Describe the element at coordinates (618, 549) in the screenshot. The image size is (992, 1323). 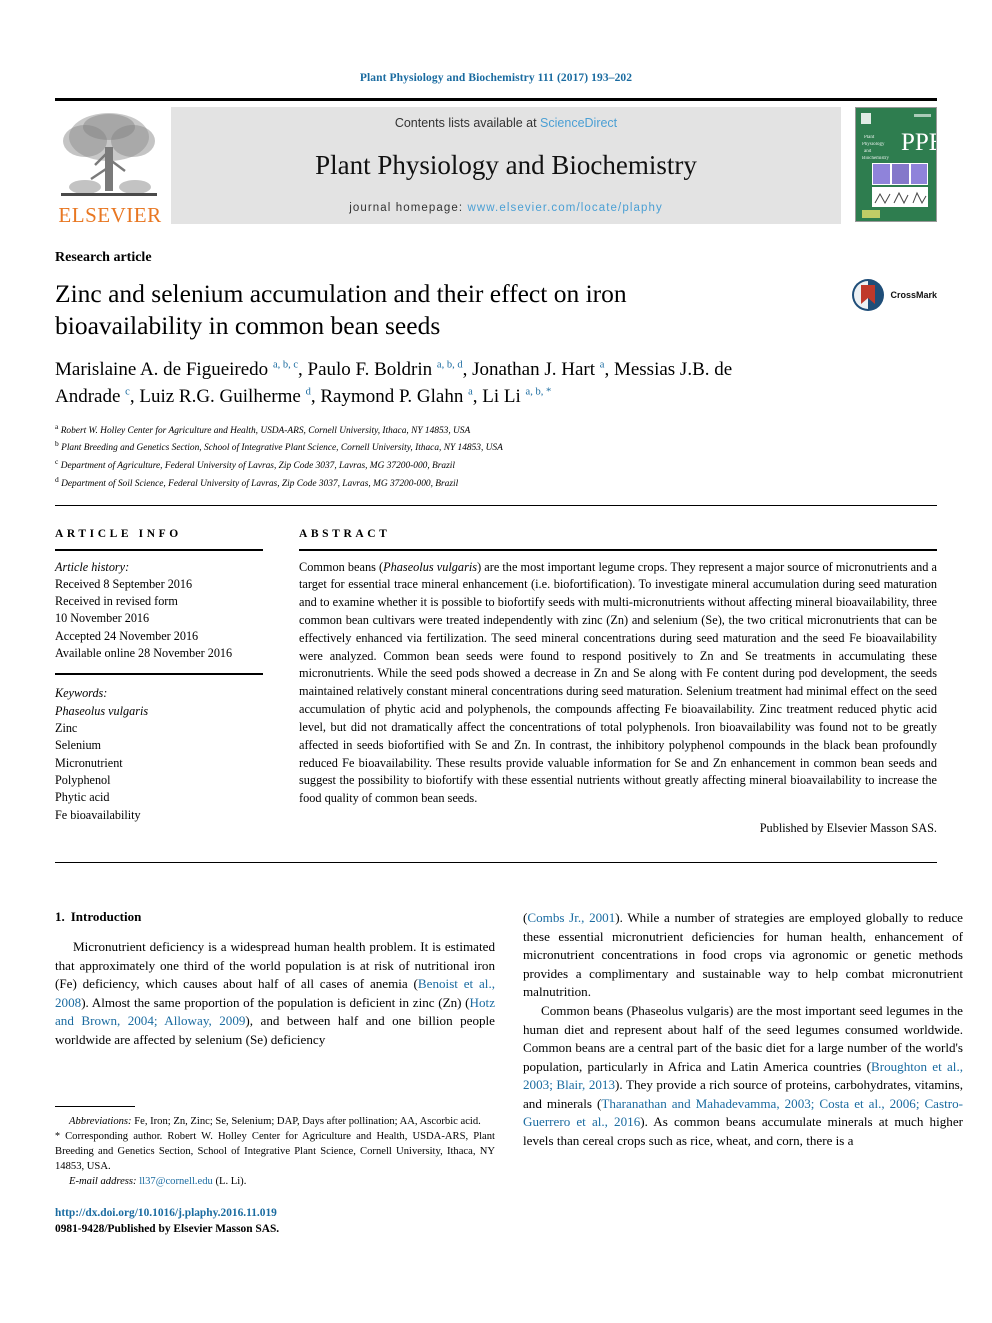
I see `abstract-rule` at that location.